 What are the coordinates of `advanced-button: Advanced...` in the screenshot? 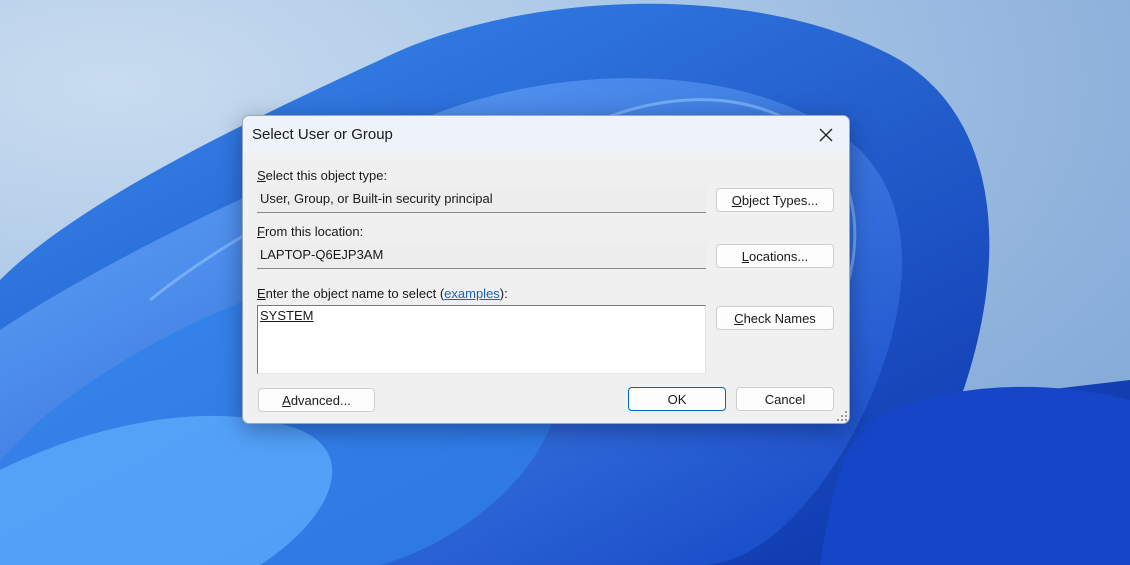 It's located at (316, 400).